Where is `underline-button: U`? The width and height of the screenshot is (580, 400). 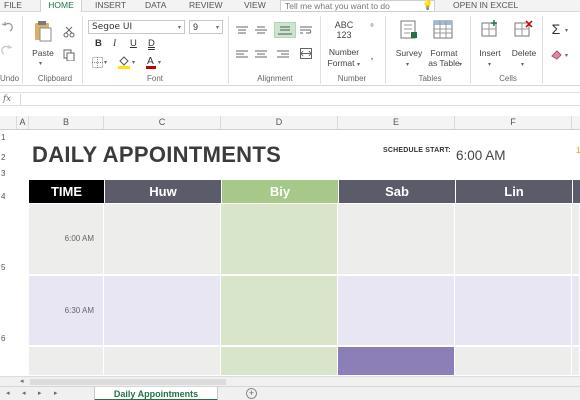 underline-button: U is located at coordinates (133, 44).